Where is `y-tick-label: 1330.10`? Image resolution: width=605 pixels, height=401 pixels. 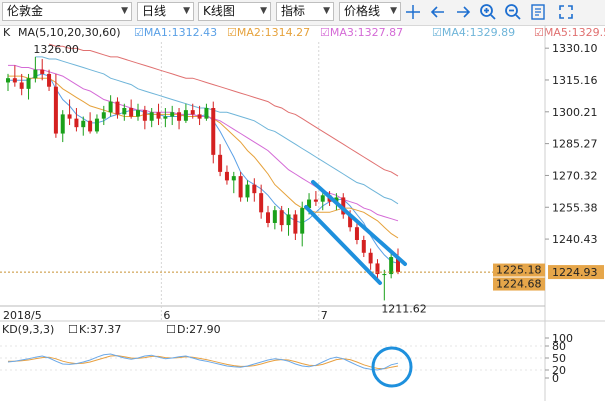
y-tick-label: 1330.10 is located at coordinates (575, 48).